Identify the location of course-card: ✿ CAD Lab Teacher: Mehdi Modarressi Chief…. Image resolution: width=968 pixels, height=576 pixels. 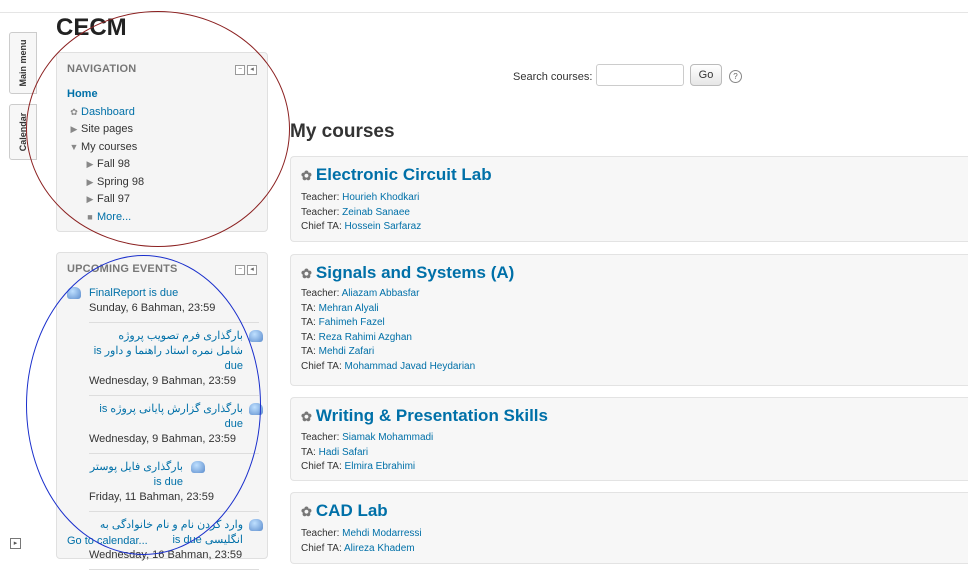
(629, 528).